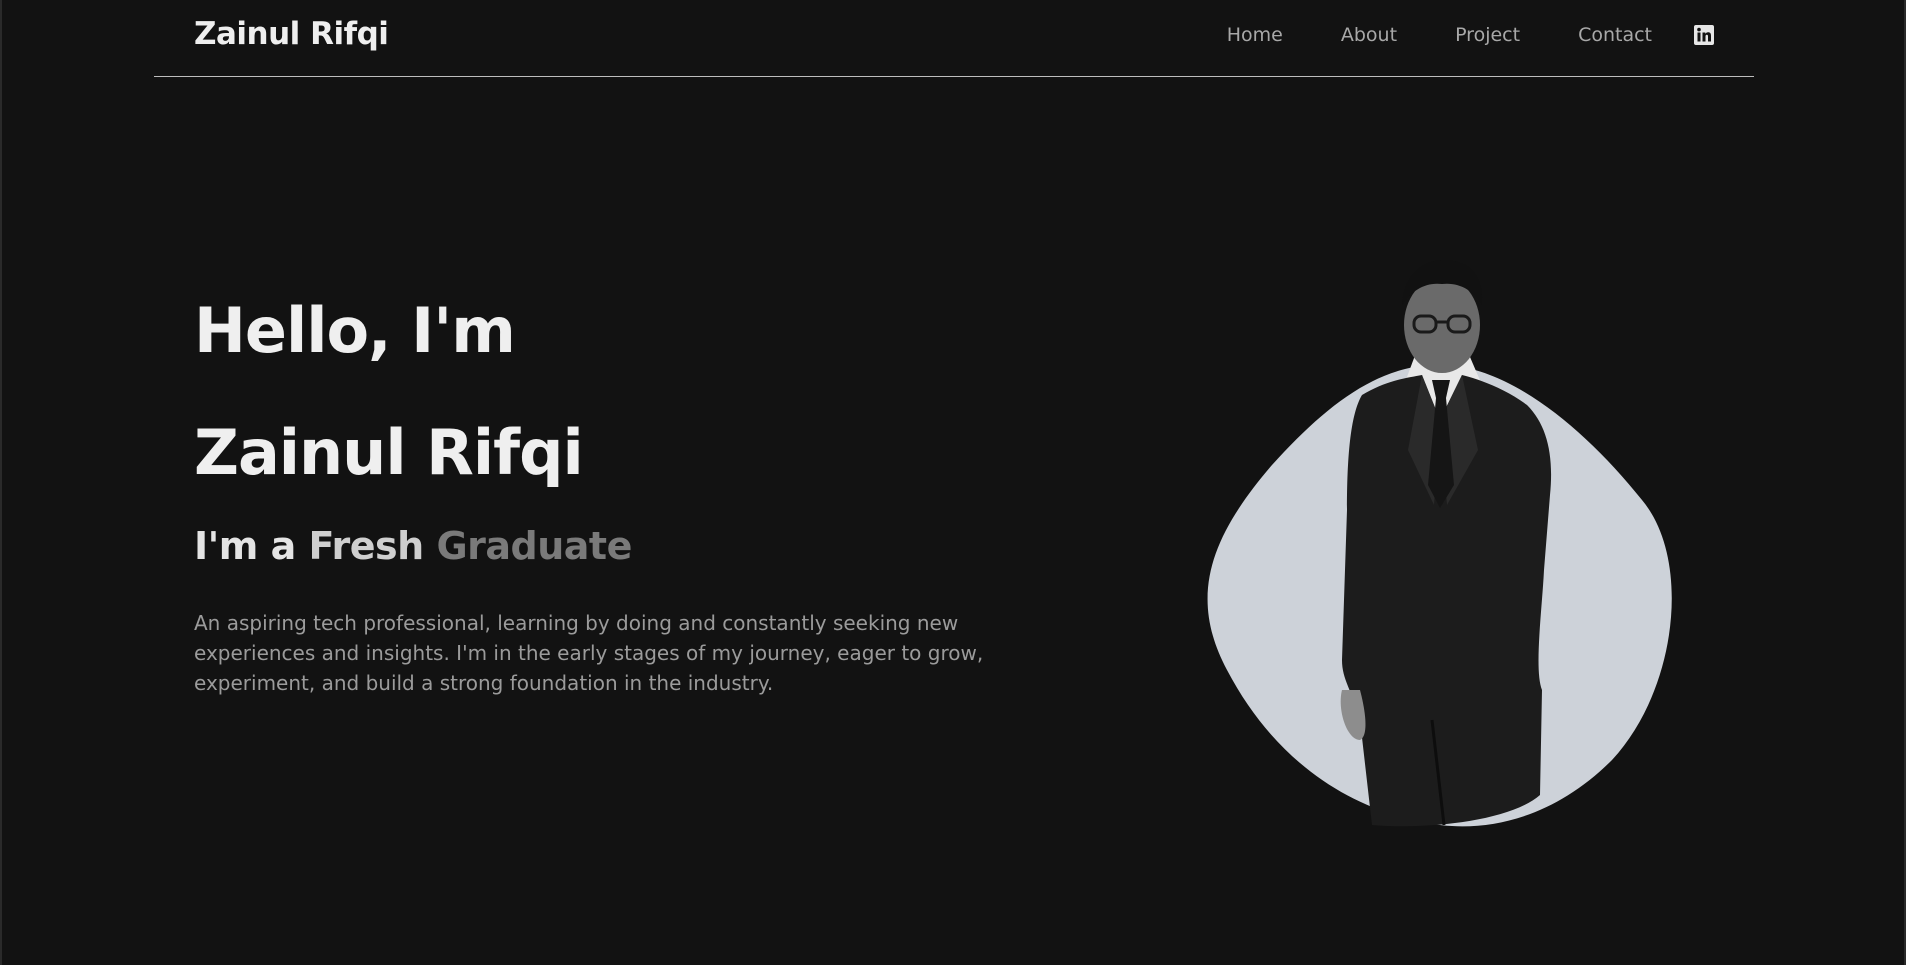 The height and width of the screenshot is (965, 1906). Describe the element at coordinates (954, 38) in the screenshot. I see `site-header: Zainul Rifqi Home About Project Contact` at that location.